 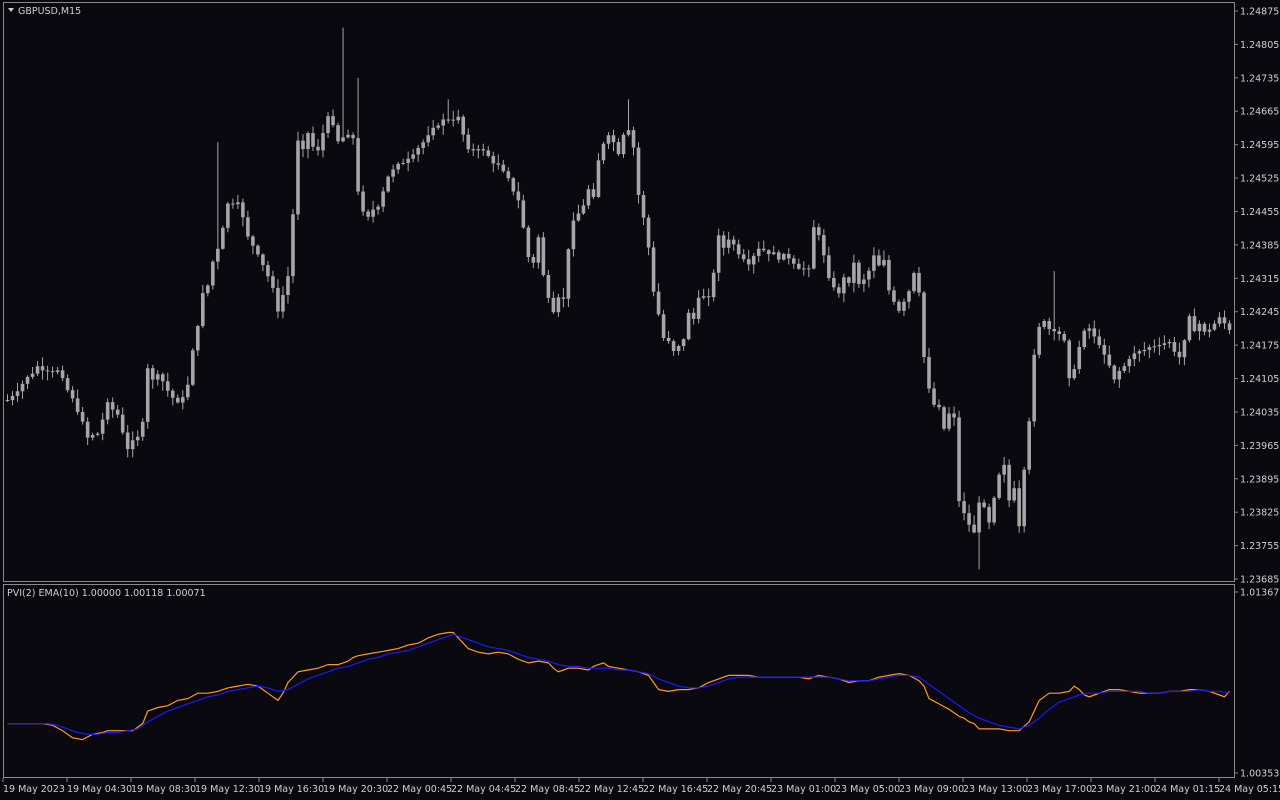 I want to click on price-tick-label: 1.23965, so click(x=1259, y=446).